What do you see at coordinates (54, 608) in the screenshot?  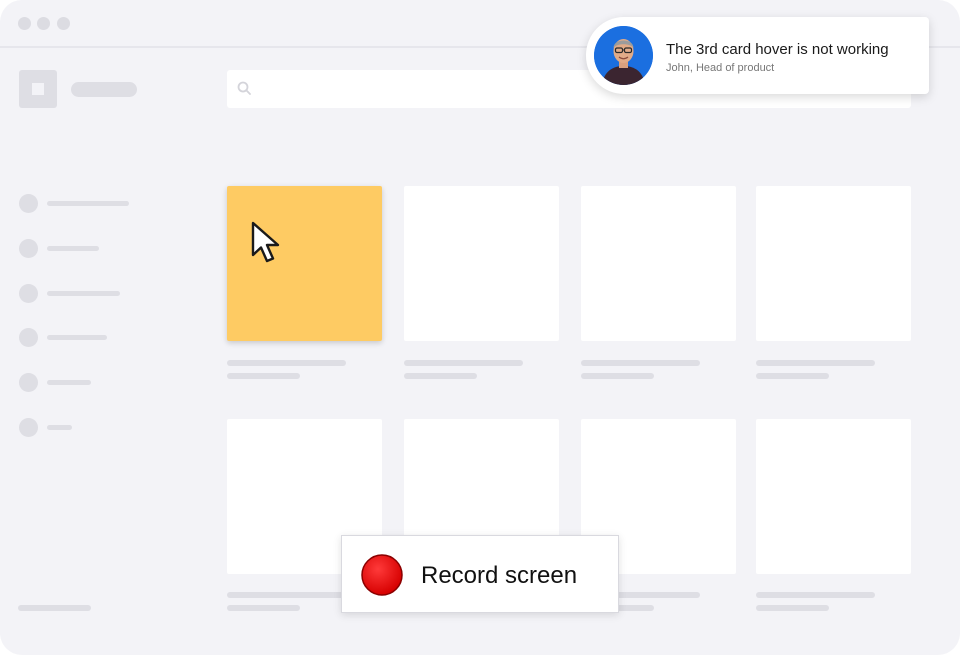 I see `sidebar-footer-placeholder` at bounding box center [54, 608].